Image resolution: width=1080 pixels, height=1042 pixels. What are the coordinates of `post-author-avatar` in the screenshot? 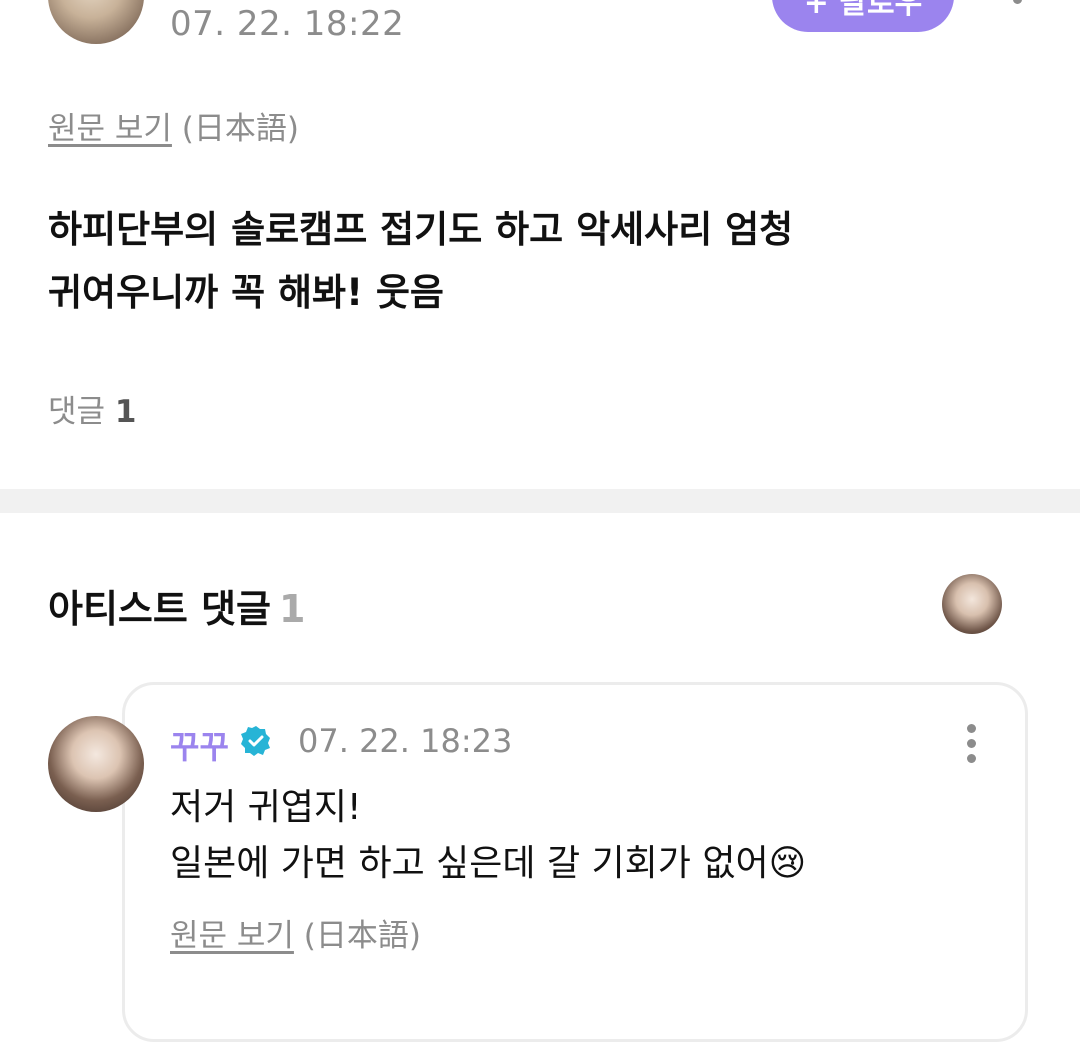 It's located at (96, 22).